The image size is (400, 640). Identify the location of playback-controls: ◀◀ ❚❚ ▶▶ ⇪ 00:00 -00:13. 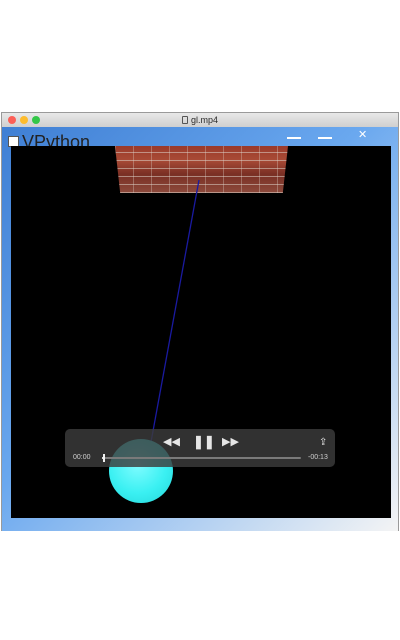
(200, 448).